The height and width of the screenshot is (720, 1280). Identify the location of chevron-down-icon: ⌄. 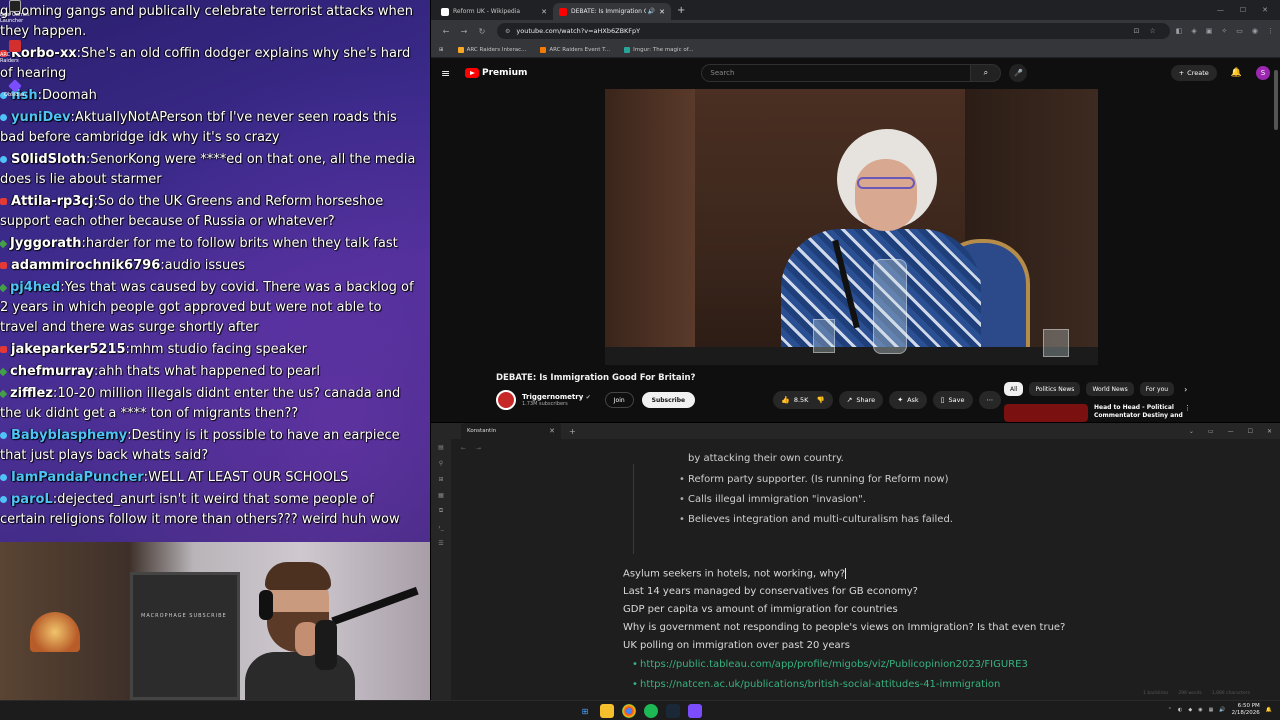
(1191, 431).